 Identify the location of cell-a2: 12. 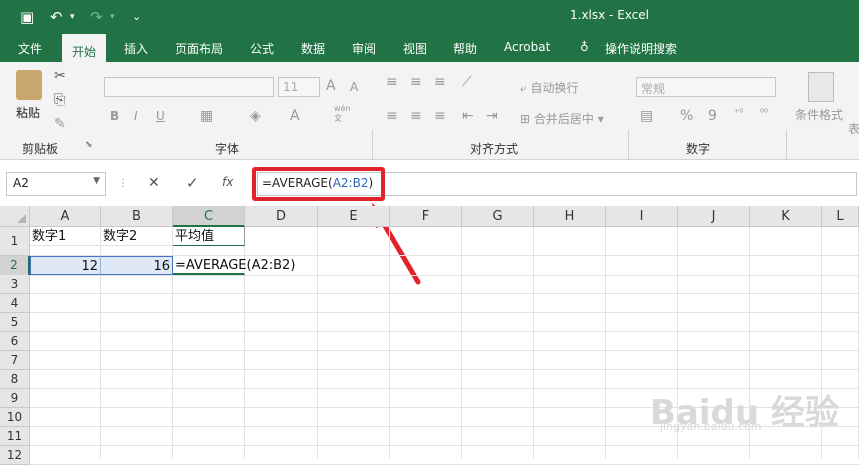
(65, 265).